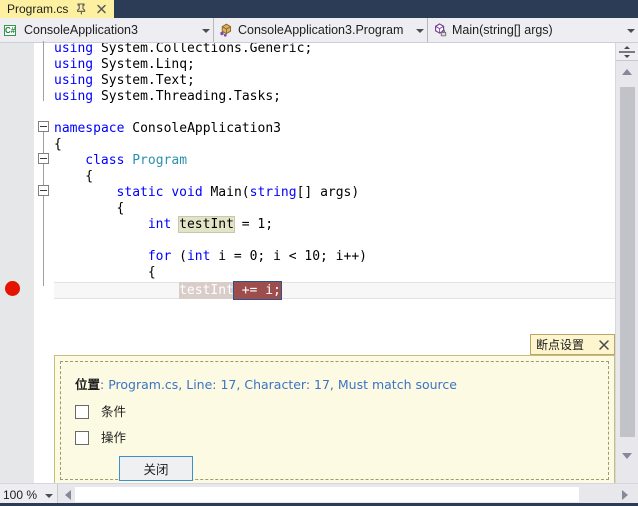 The height and width of the screenshot is (506, 638). Describe the element at coordinates (440, 30) in the screenshot. I see `method-private-icon` at that location.